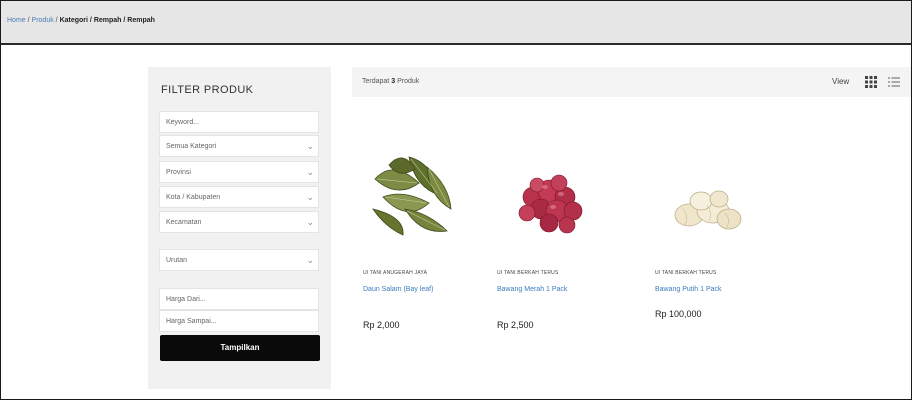 The image size is (912, 400). Describe the element at coordinates (700, 289) in the screenshot. I see `product-name: Bawang Putih 1 Pack` at that location.